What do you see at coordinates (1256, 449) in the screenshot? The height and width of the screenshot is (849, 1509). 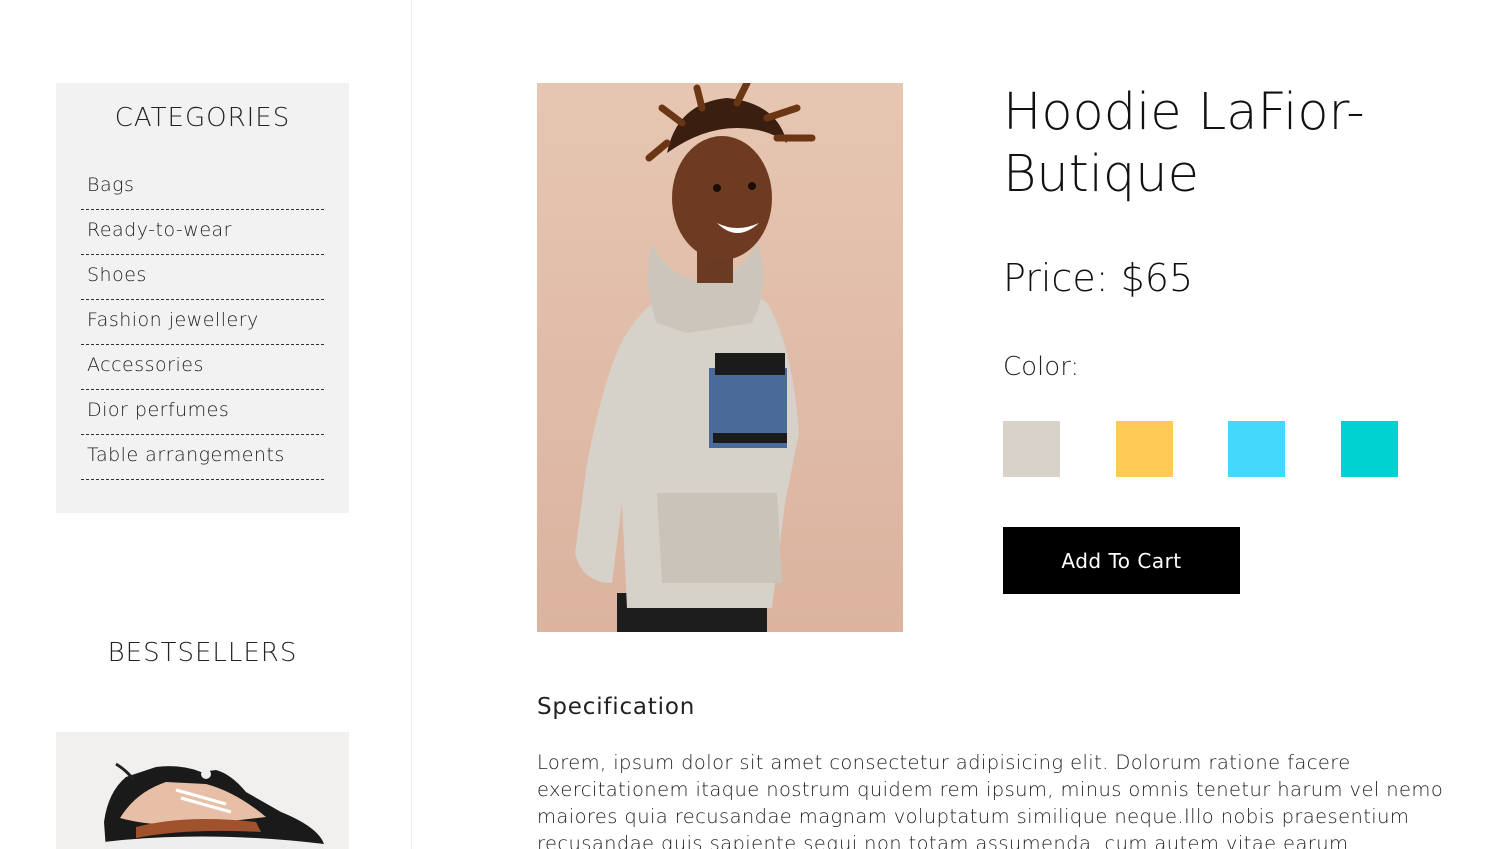 I see `color-swatch-light-blue` at bounding box center [1256, 449].